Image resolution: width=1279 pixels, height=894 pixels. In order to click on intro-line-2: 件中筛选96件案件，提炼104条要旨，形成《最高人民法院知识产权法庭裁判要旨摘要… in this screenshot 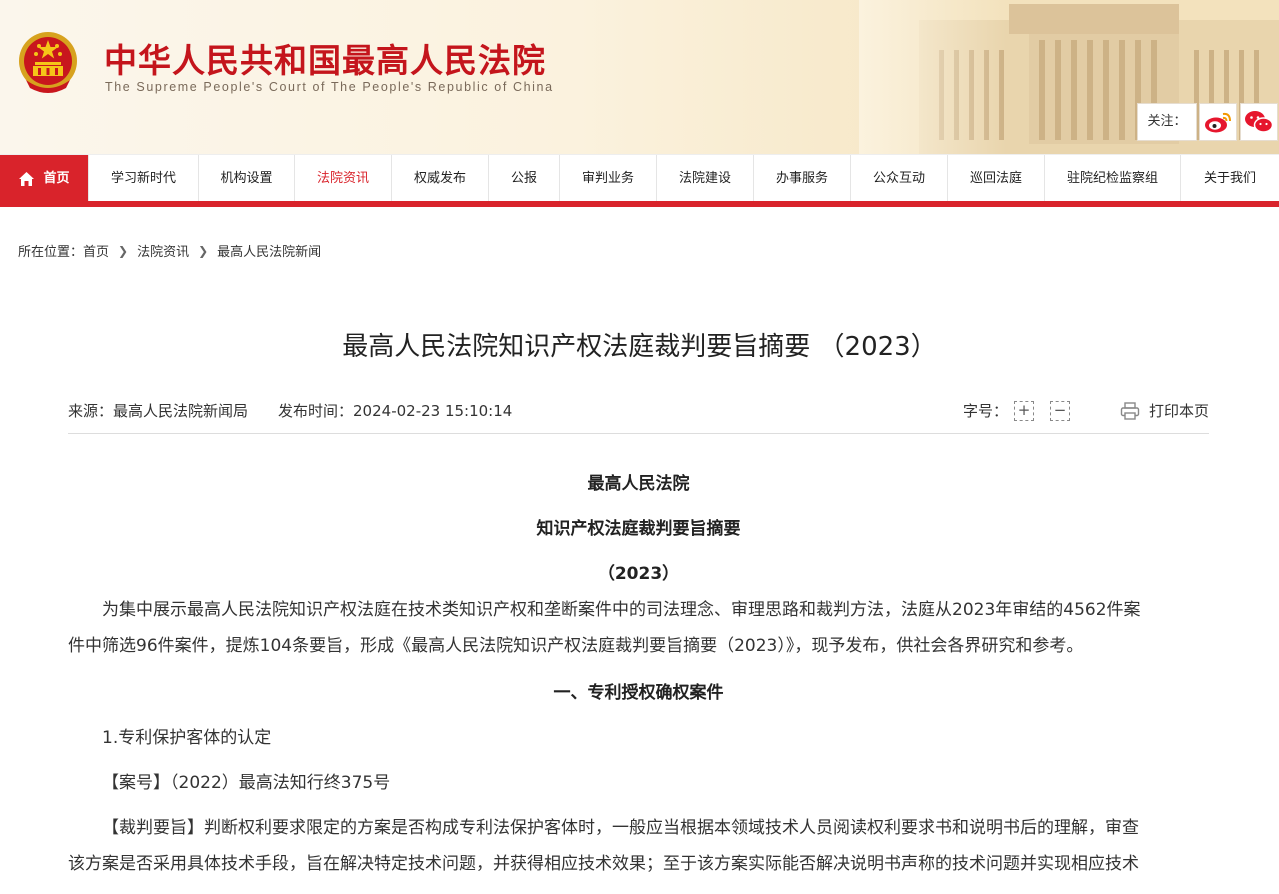, I will do `click(576, 646)`.